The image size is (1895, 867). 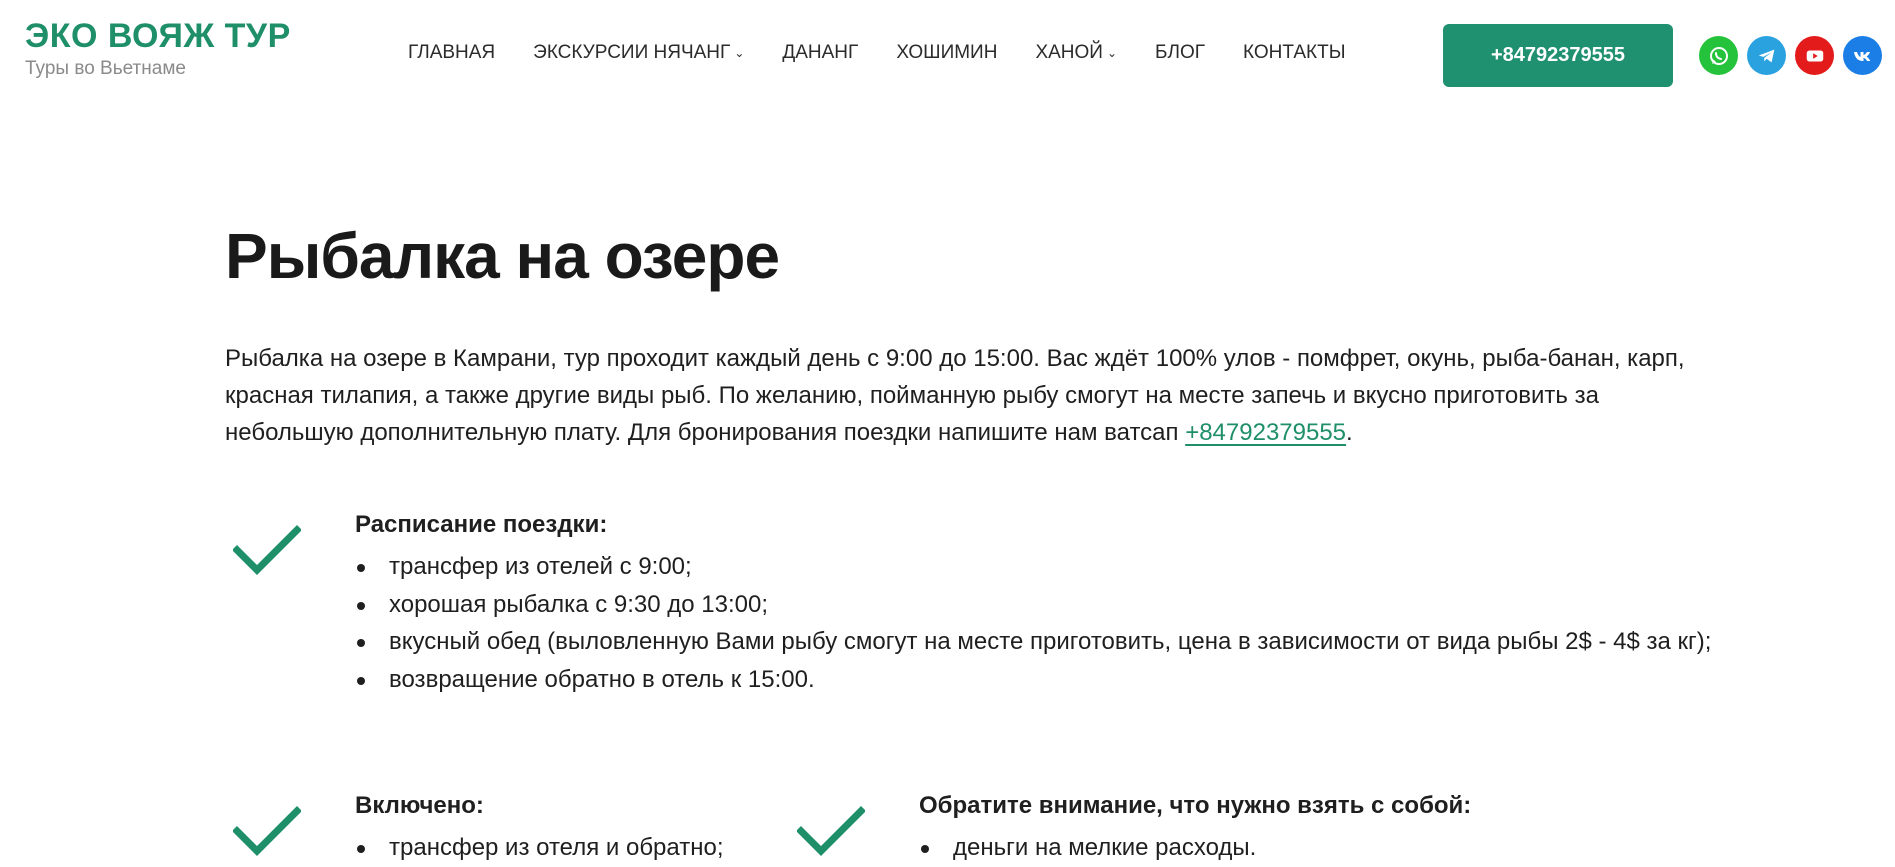 I want to click on logo-title: ЭКО ВОЯЖ ТУР, so click(x=158, y=36).